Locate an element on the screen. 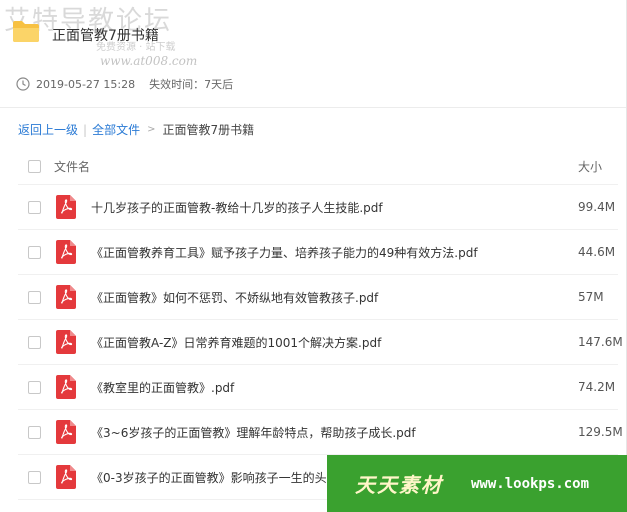  file-size: 129.5M is located at coordinates (600, 432).